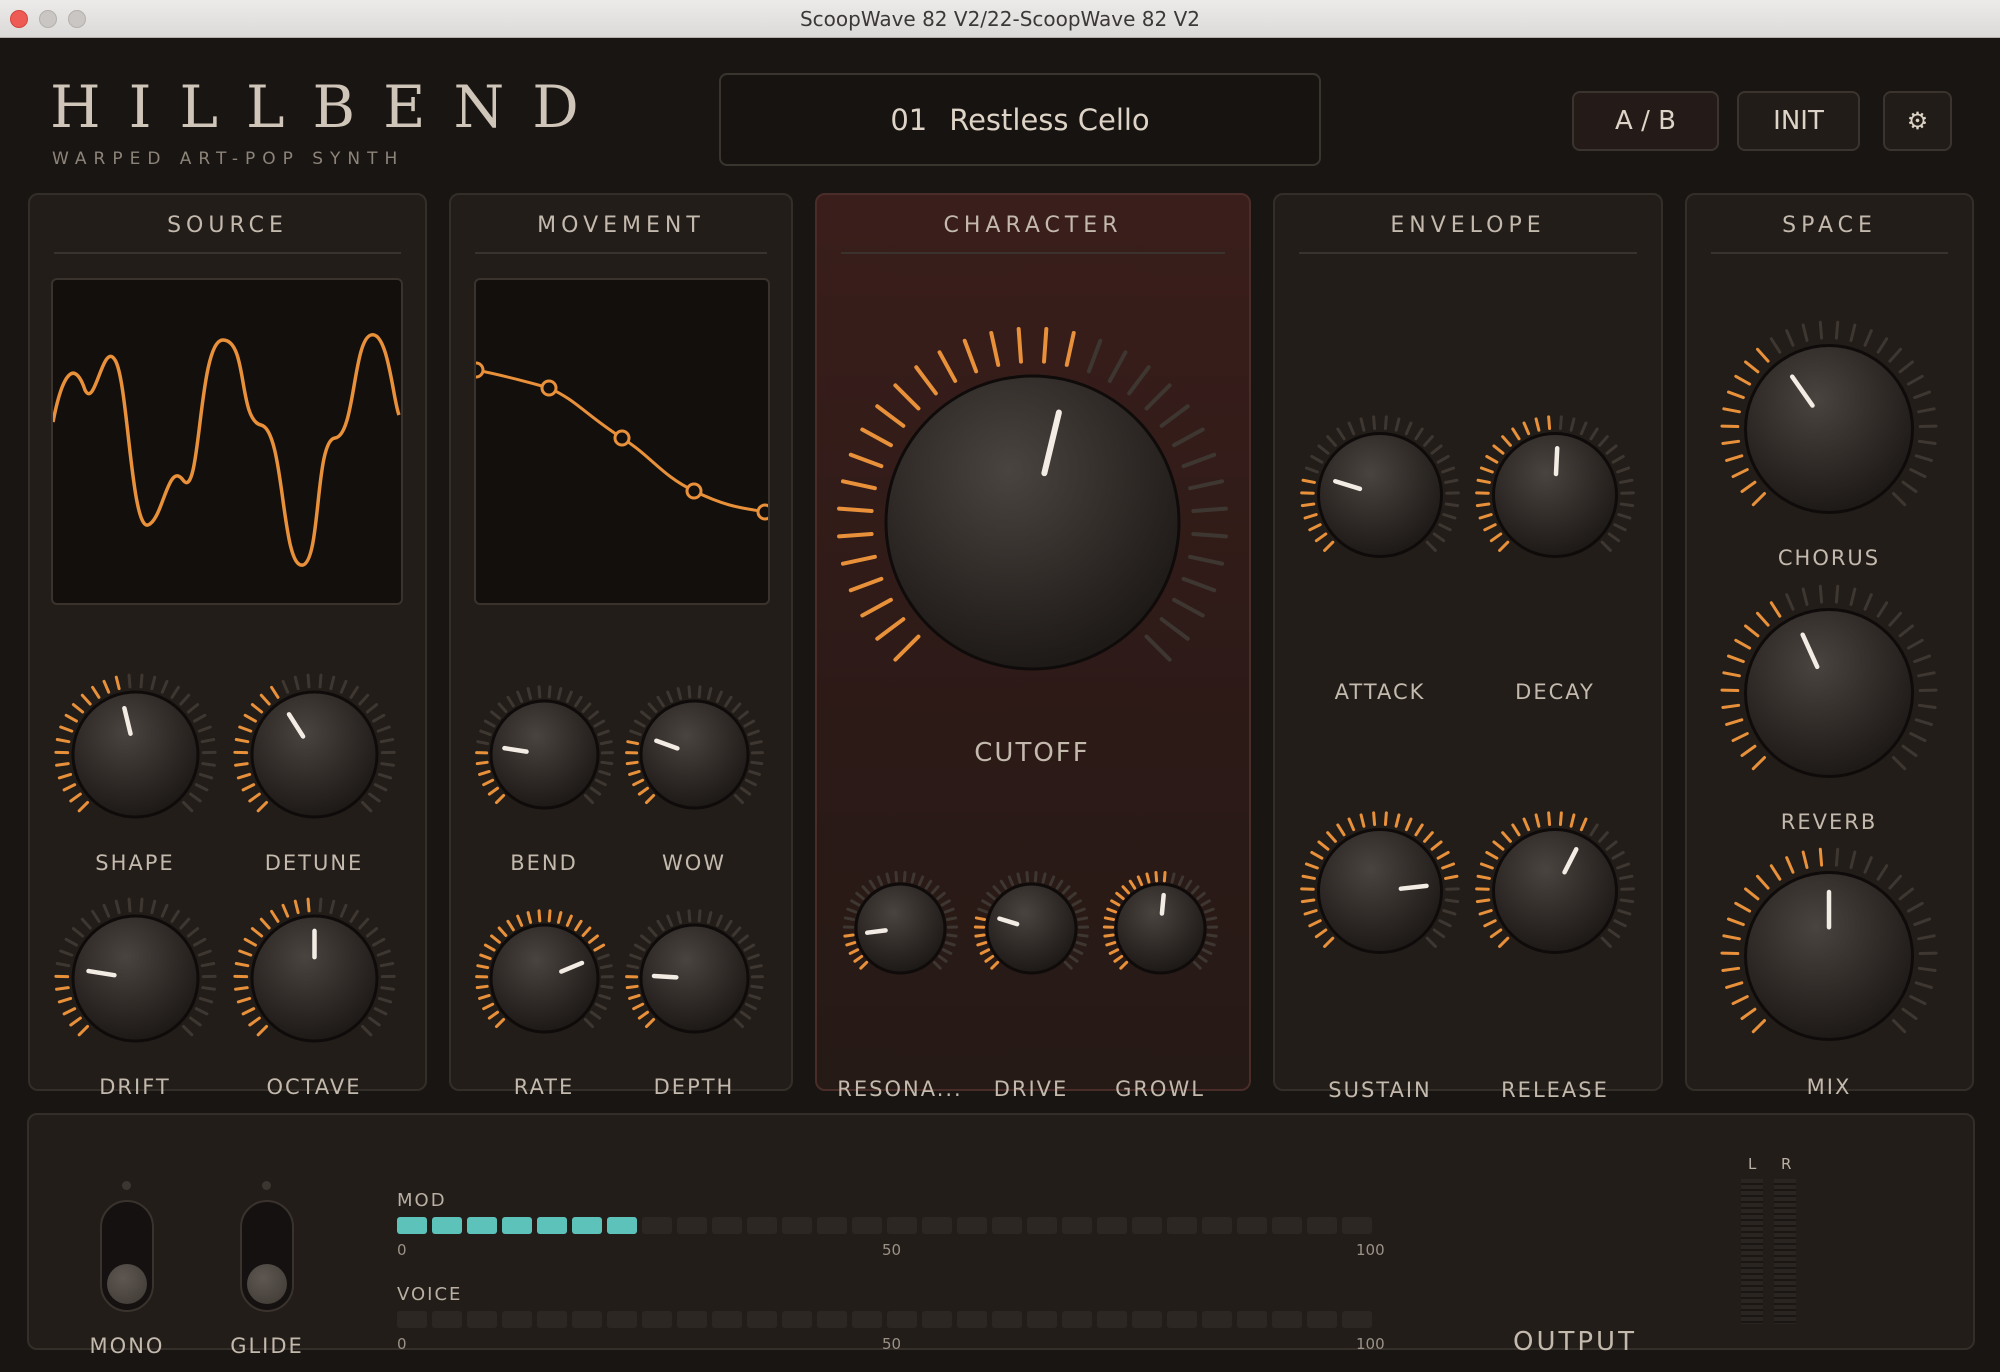  I want to click on mix-knob, so click(1829, 956).